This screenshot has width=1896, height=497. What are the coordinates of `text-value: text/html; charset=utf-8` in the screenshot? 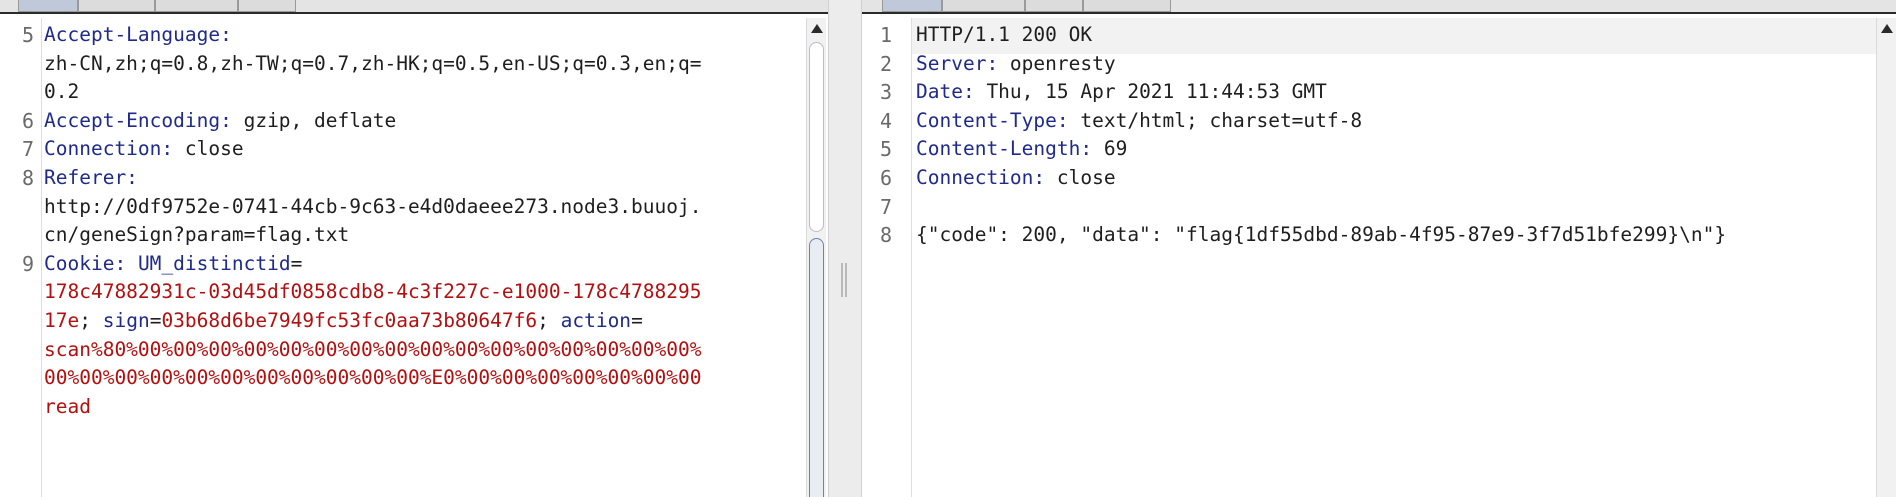 It's located at (1215, 120).